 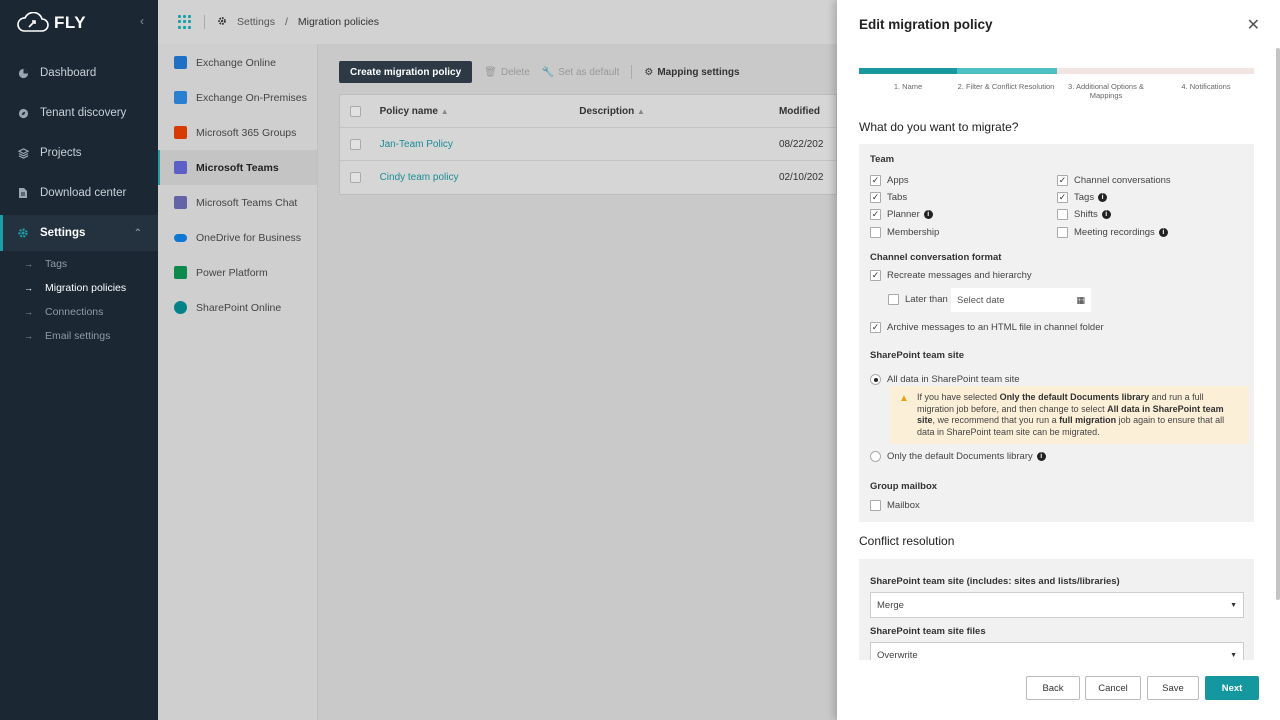 I want to click on policy-name-link: Cindy team policy, so click(x=480, y=177).